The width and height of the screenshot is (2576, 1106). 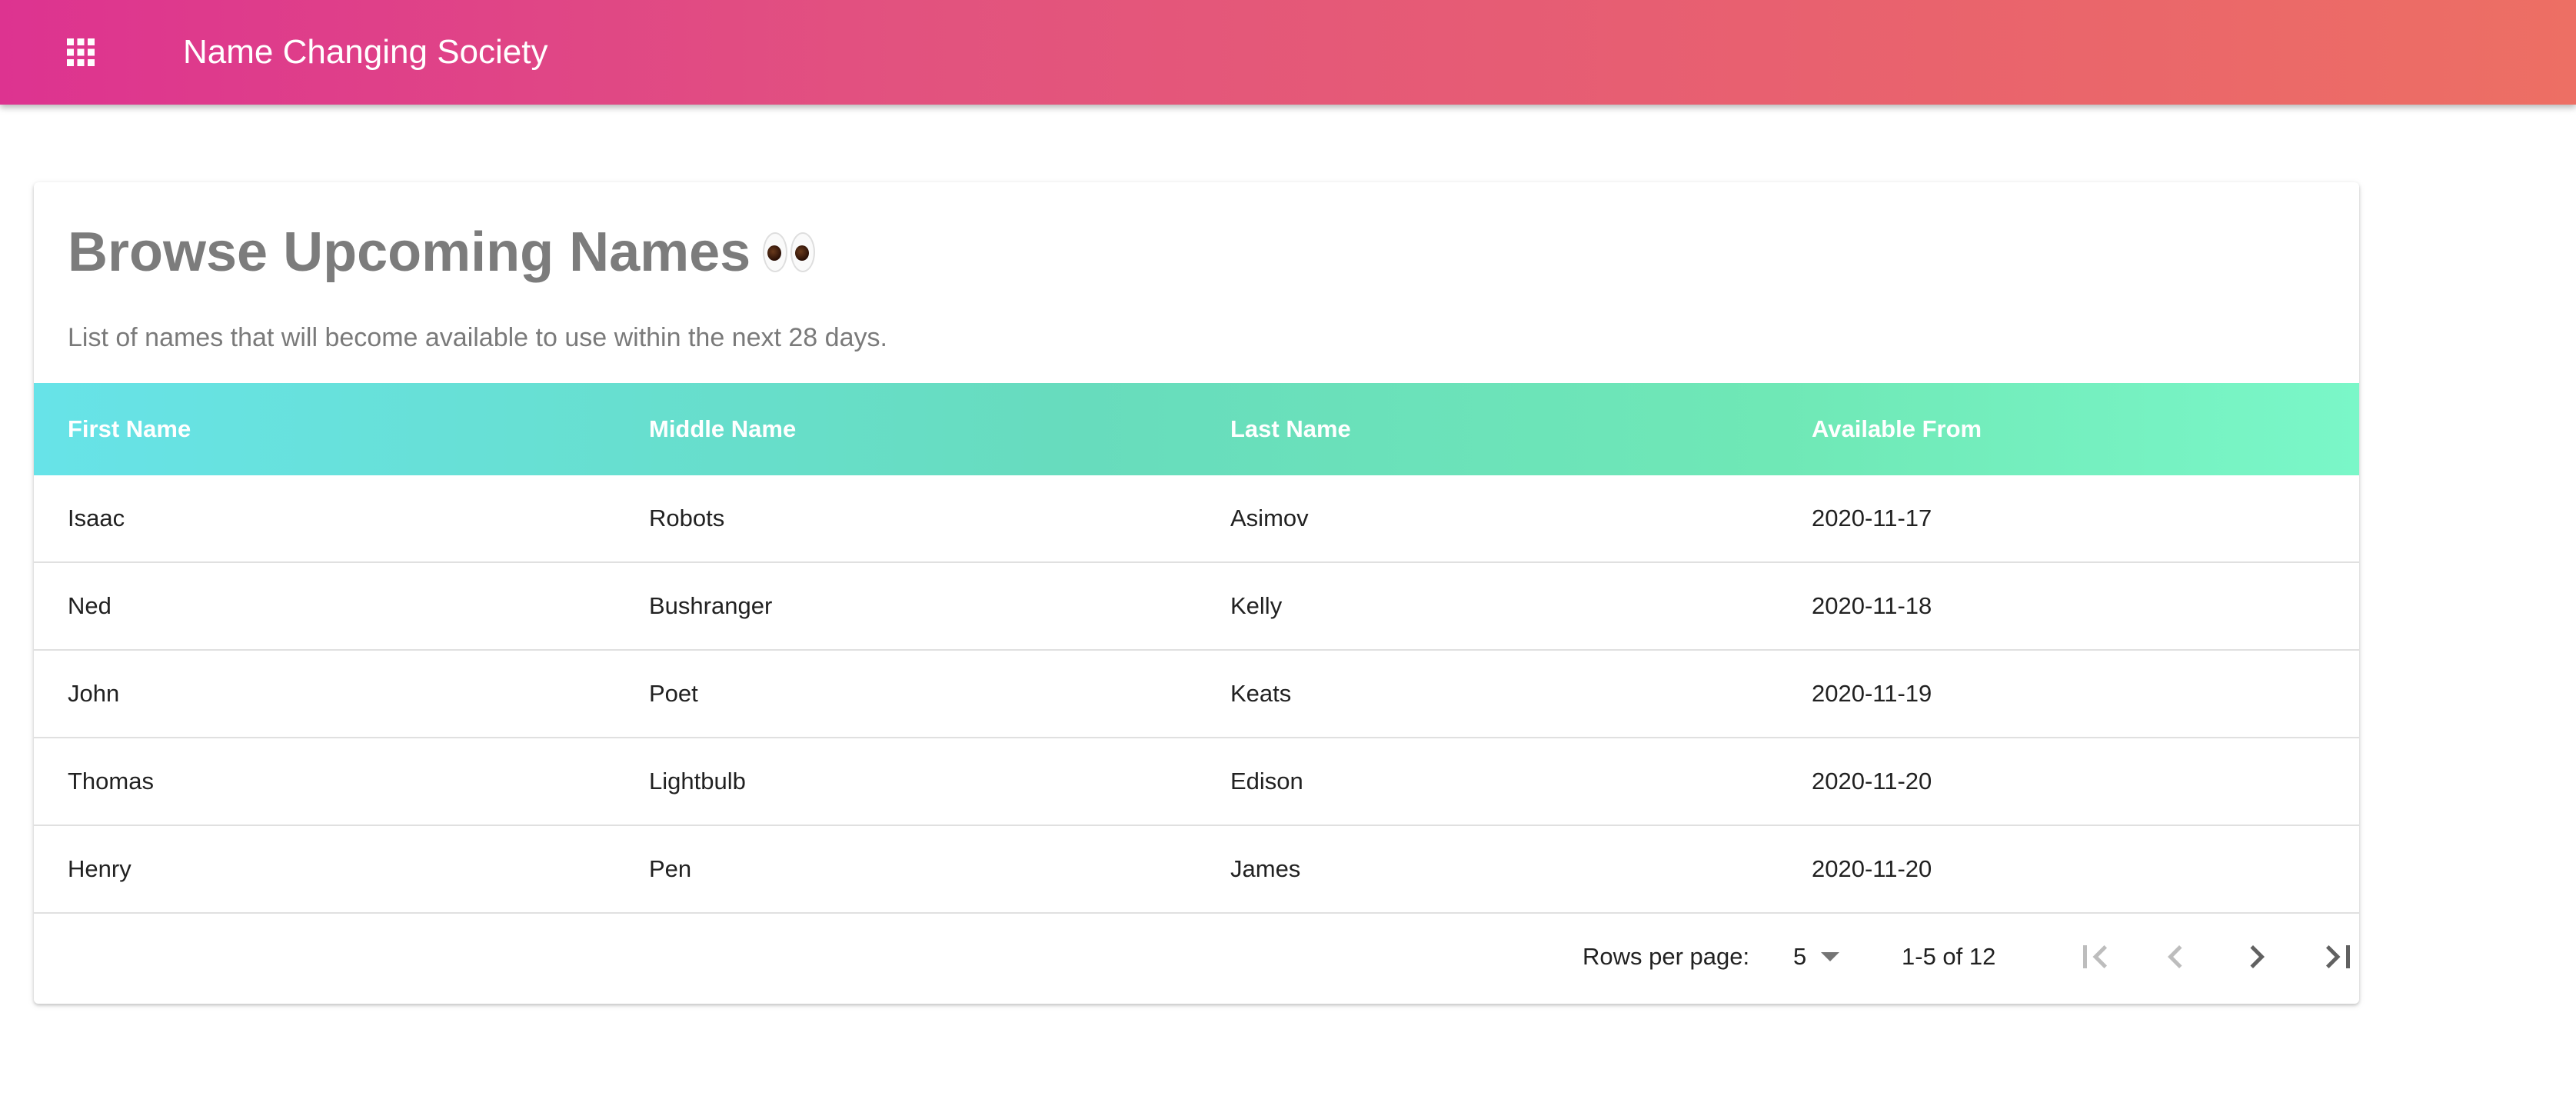 What do you see at coordinates (697, 781) in the screenshot?
I see `cell-middle-name: Lightbulb` at bounding box center [697, 781].